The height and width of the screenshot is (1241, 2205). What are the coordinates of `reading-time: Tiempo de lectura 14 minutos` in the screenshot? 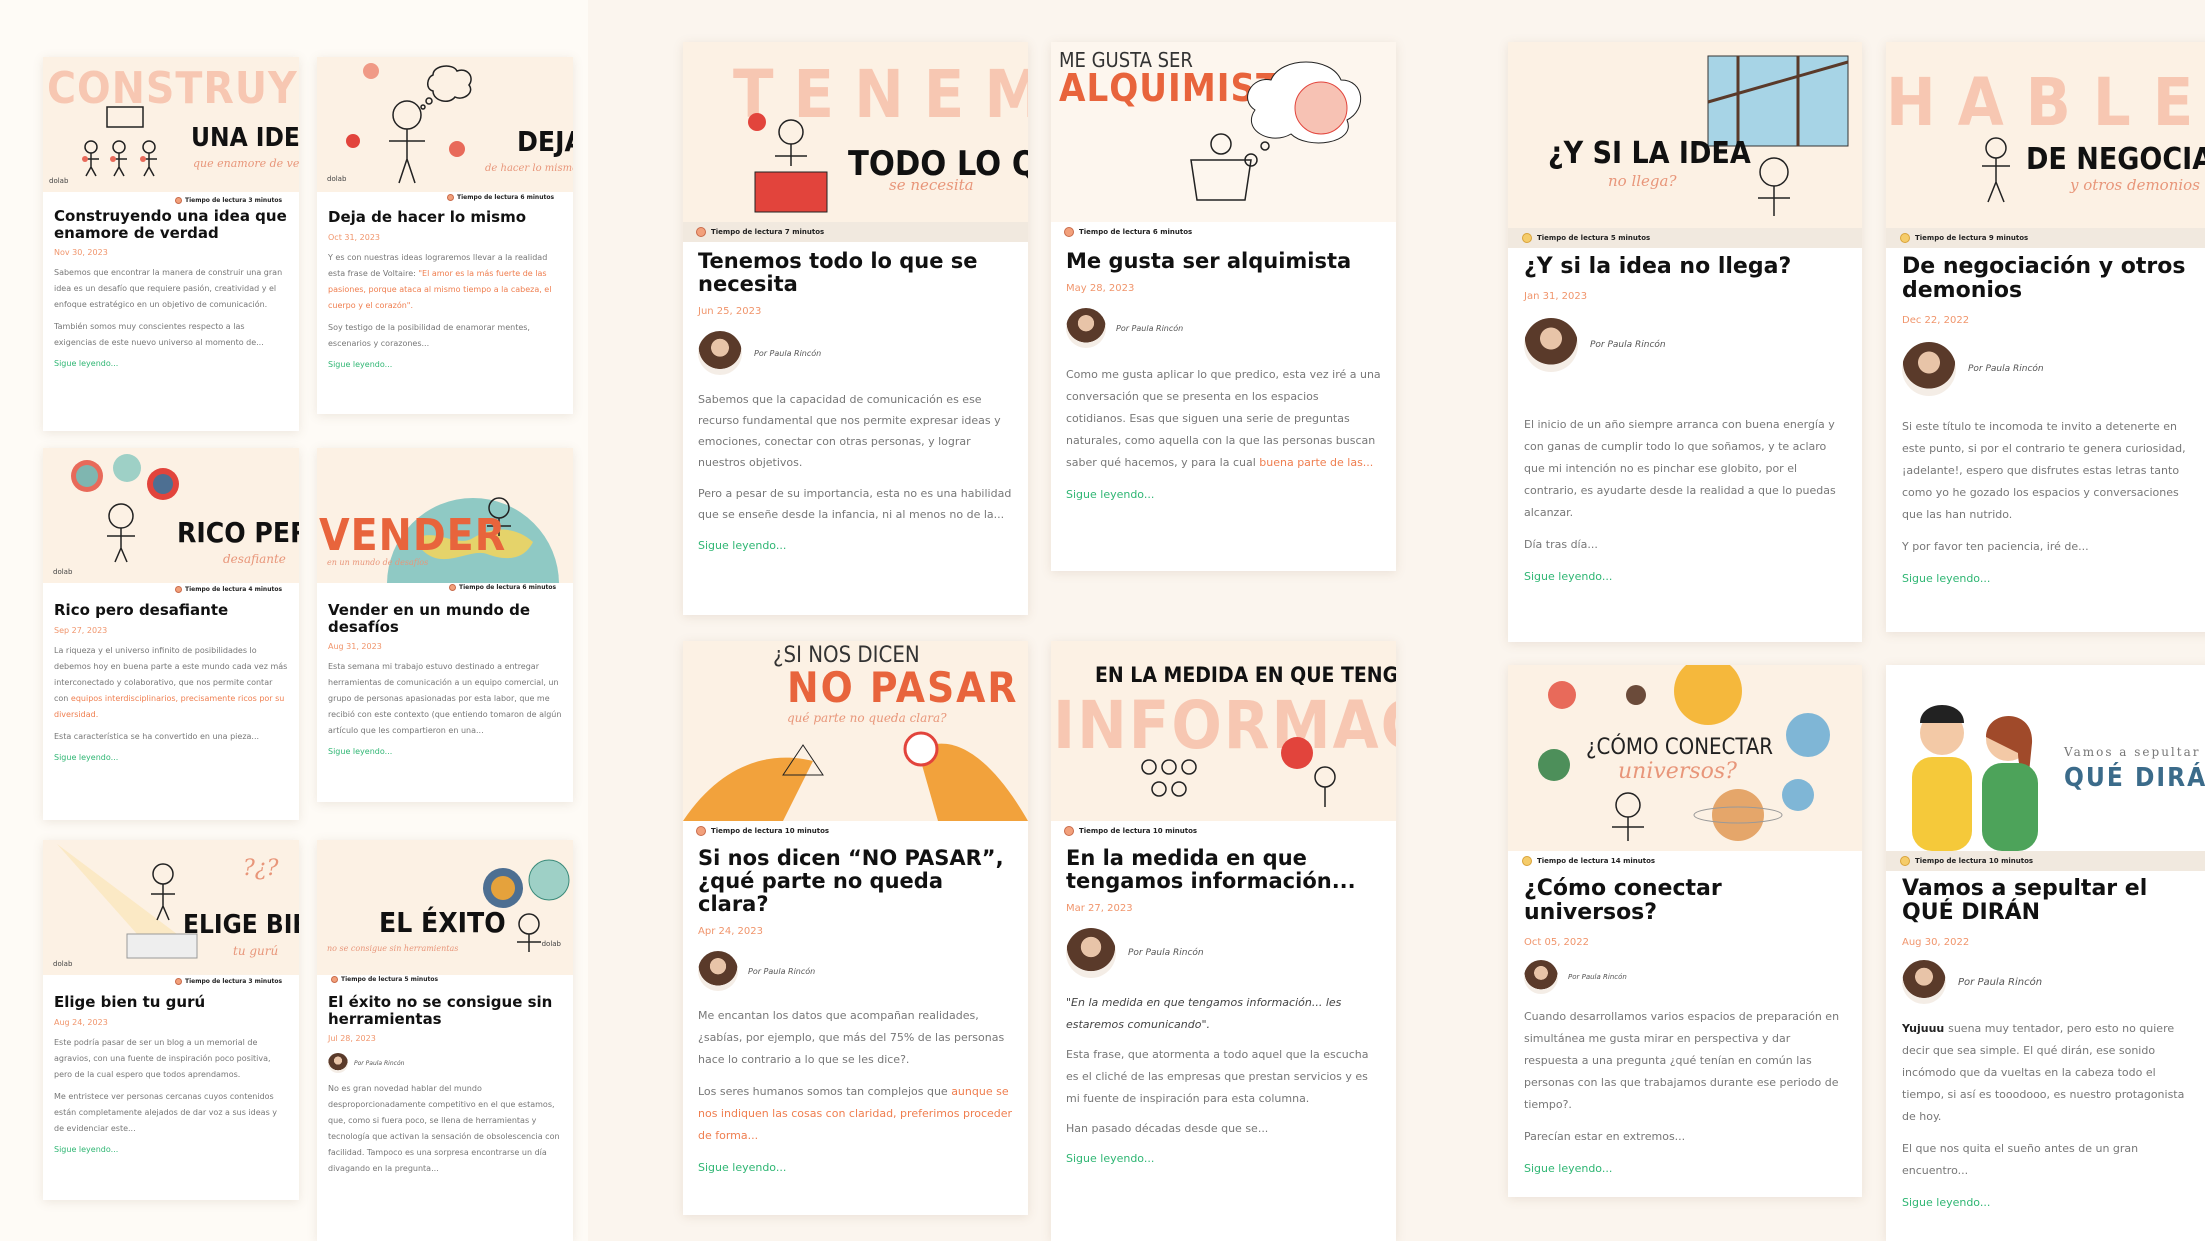 It's located at (1685, 861).